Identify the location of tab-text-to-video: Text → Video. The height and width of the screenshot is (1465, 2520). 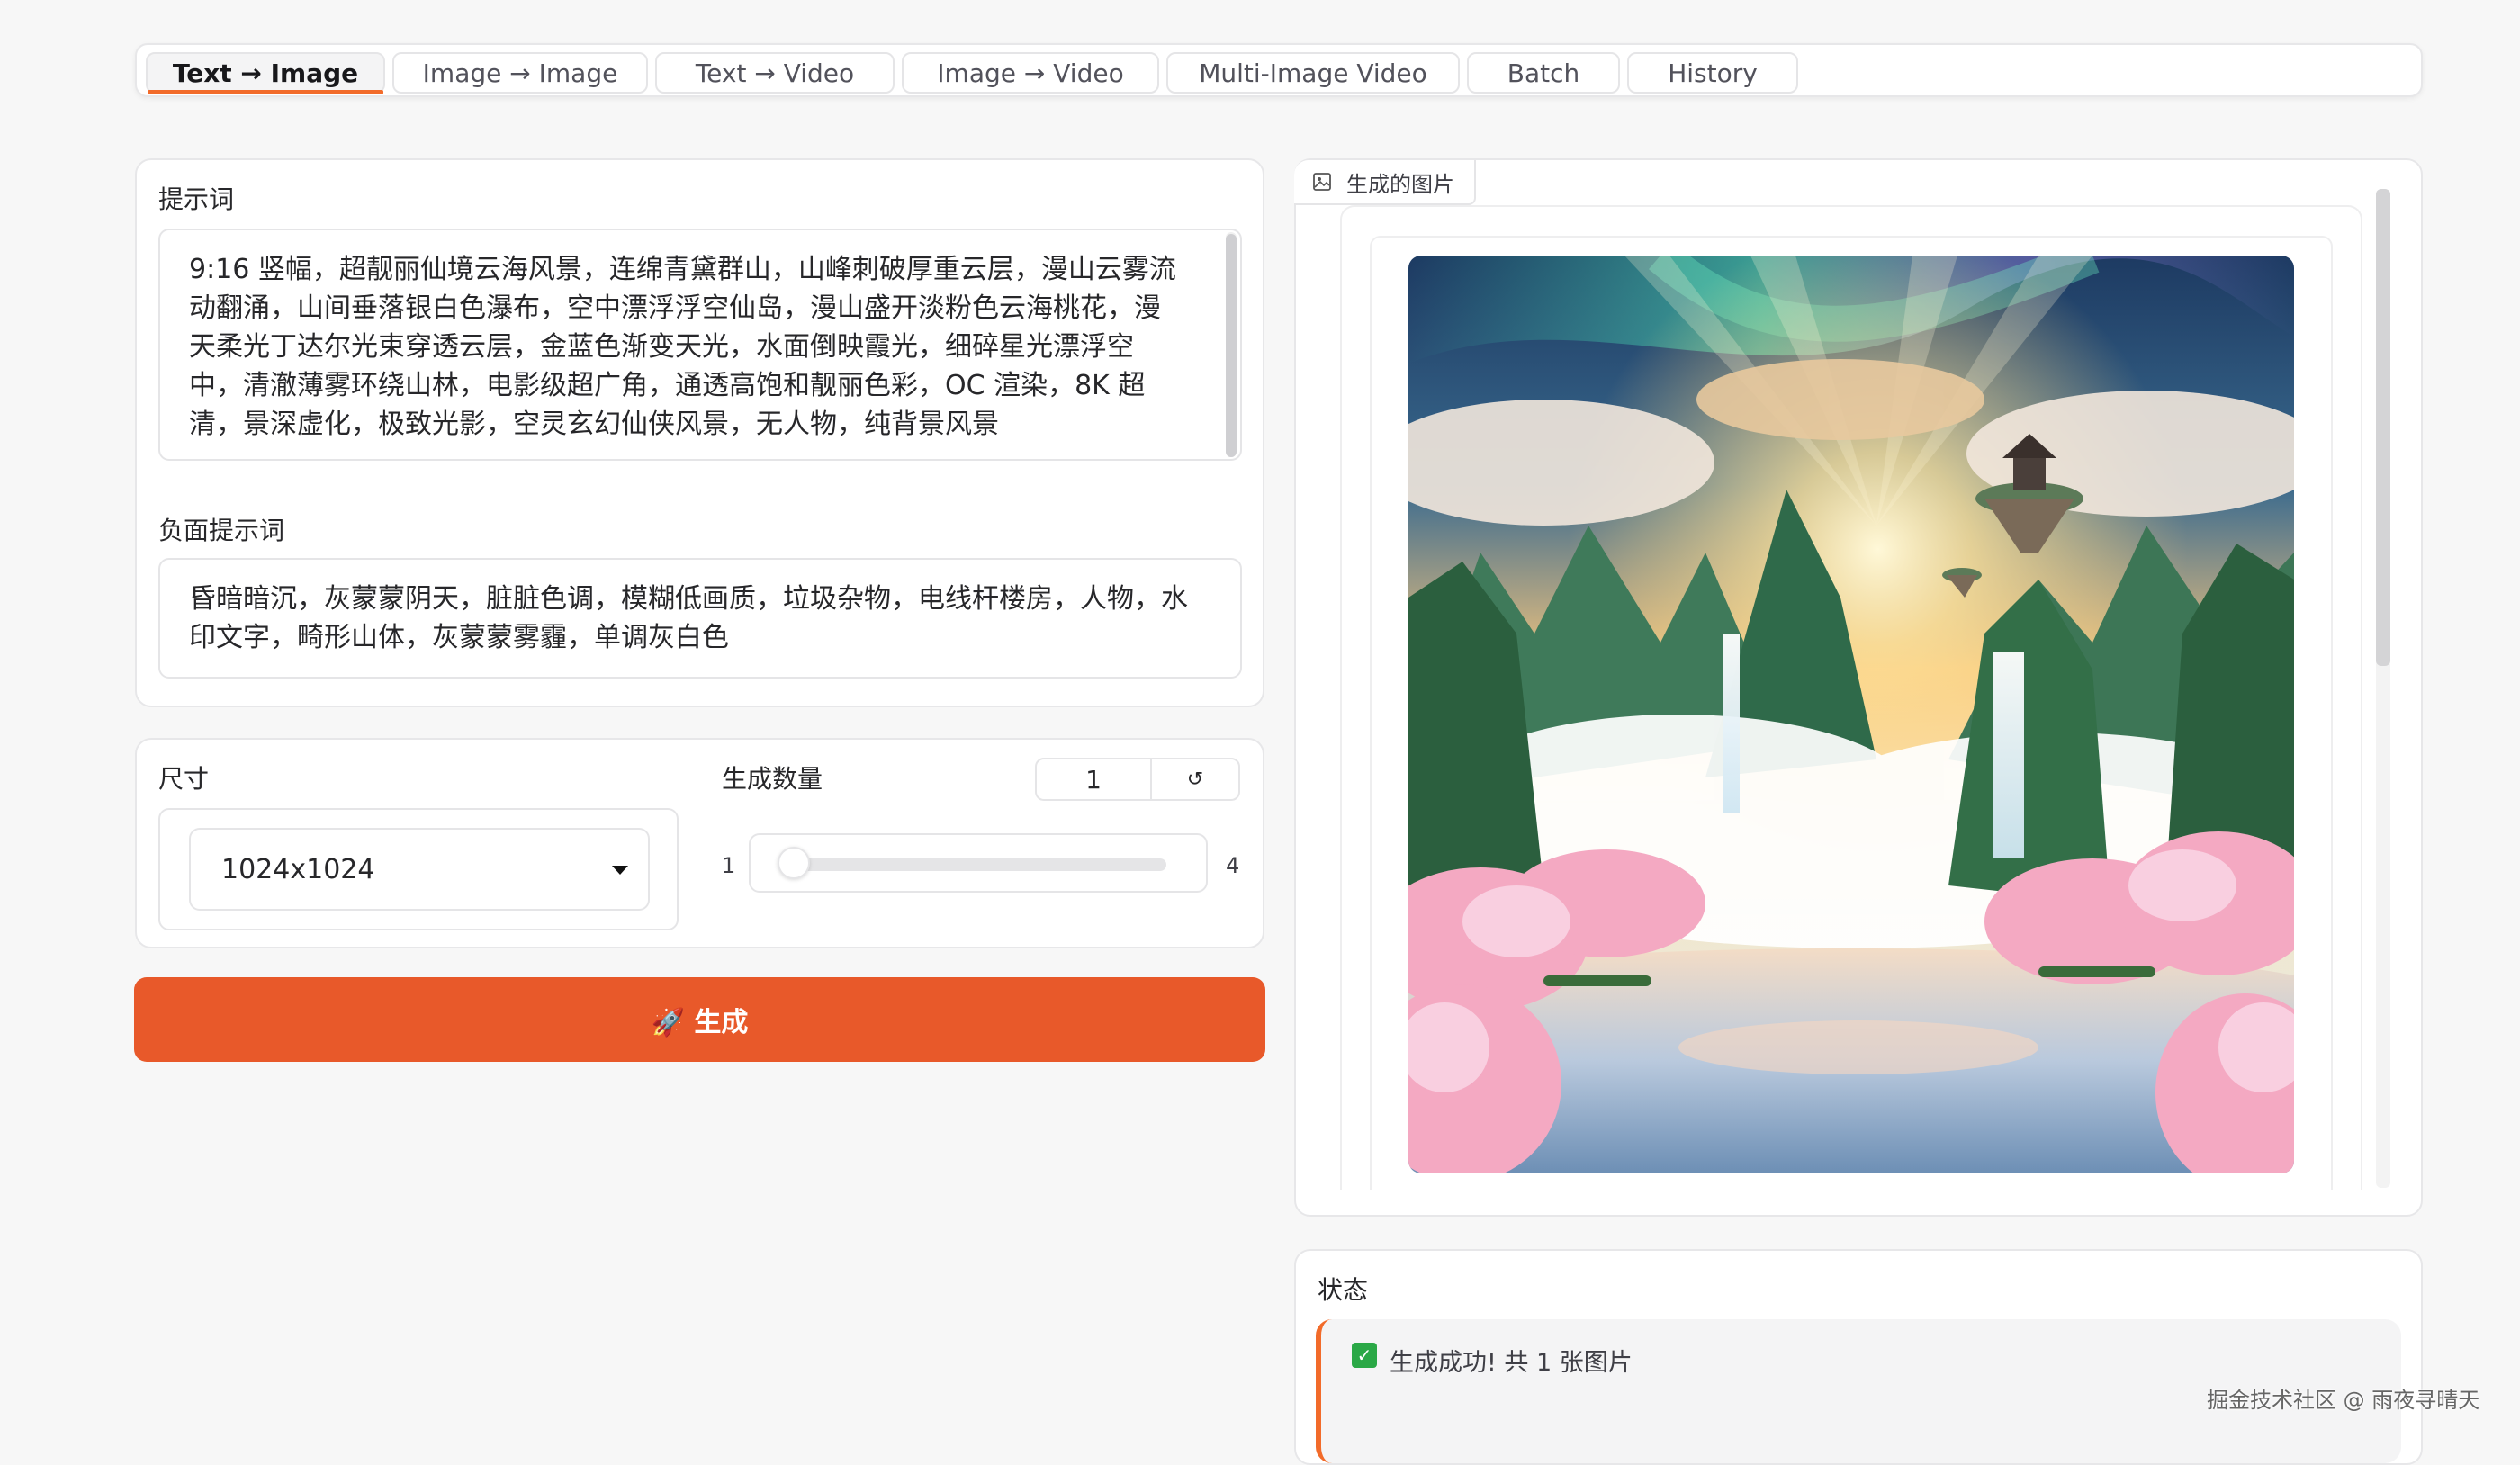
(775, 73).